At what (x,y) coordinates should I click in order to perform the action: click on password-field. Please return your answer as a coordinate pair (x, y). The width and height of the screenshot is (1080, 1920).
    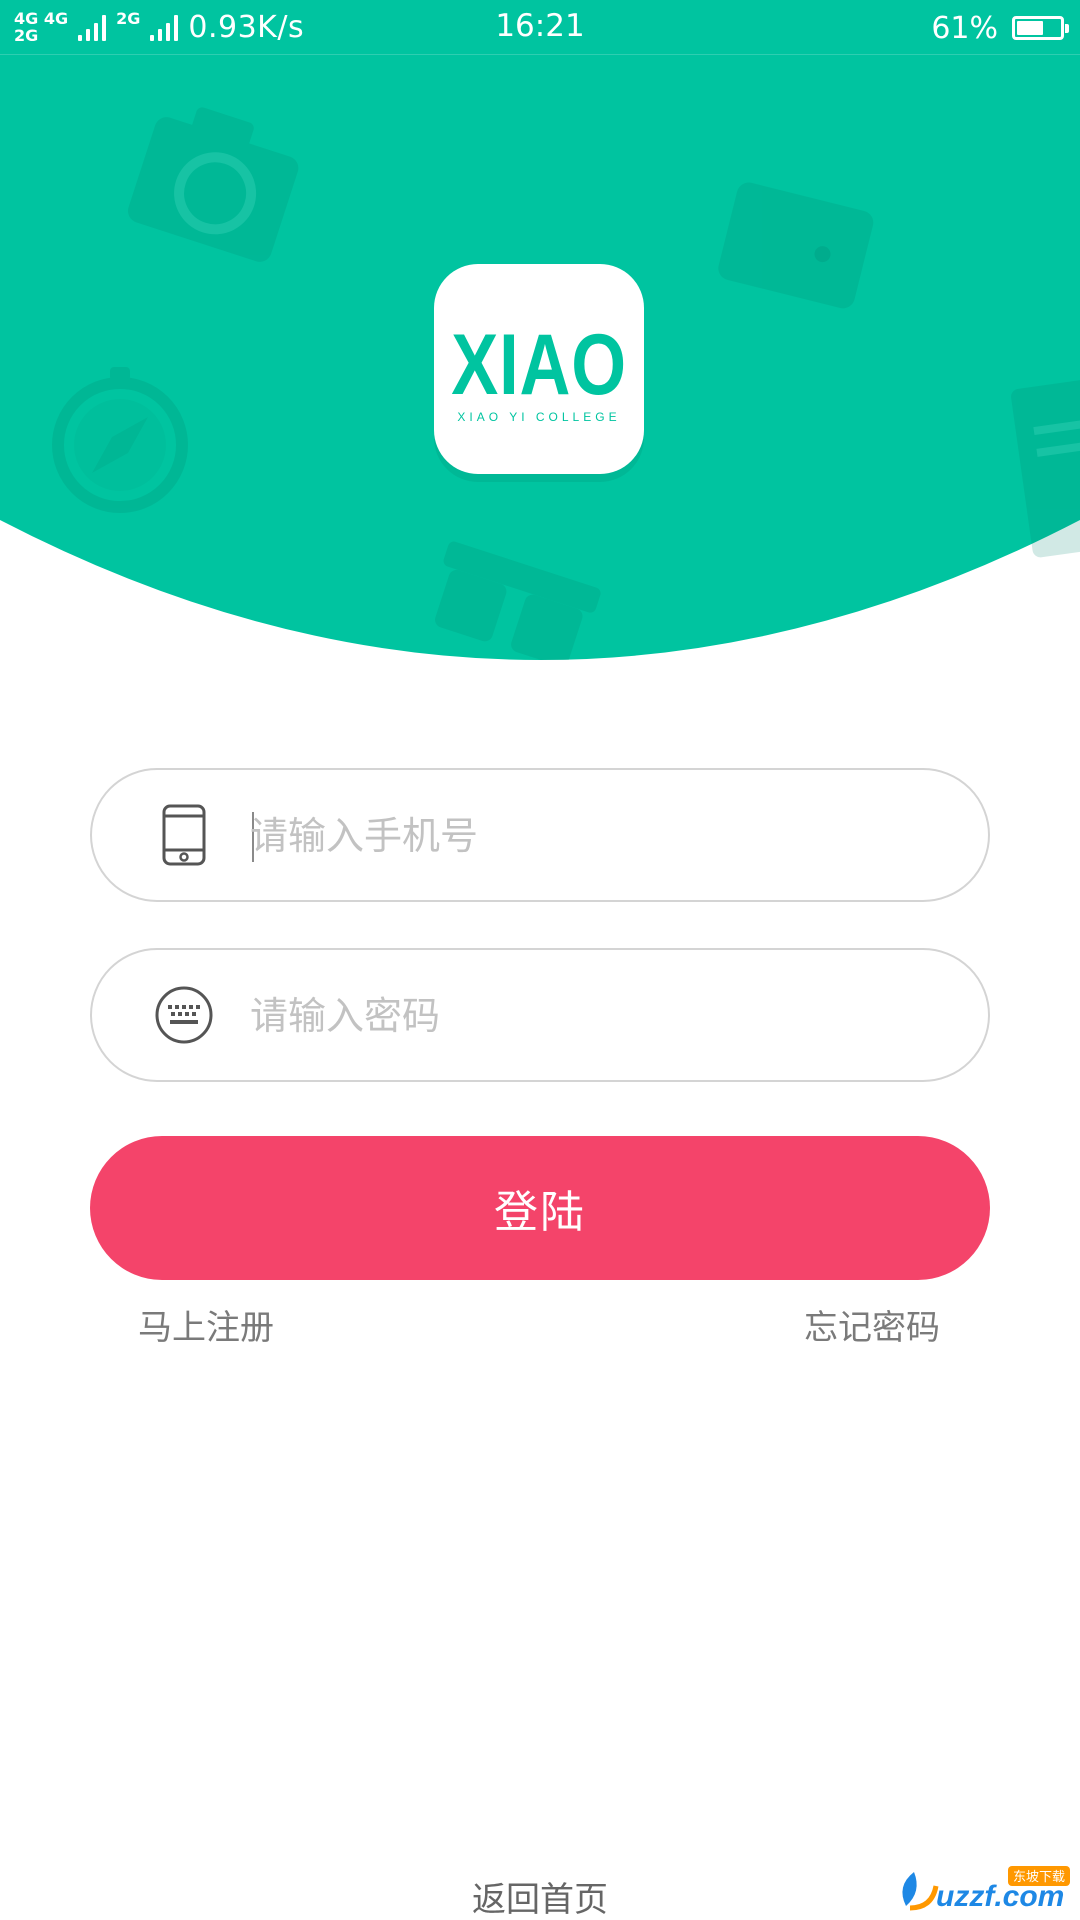
    Looking at the image, I should click on (540, 1015).